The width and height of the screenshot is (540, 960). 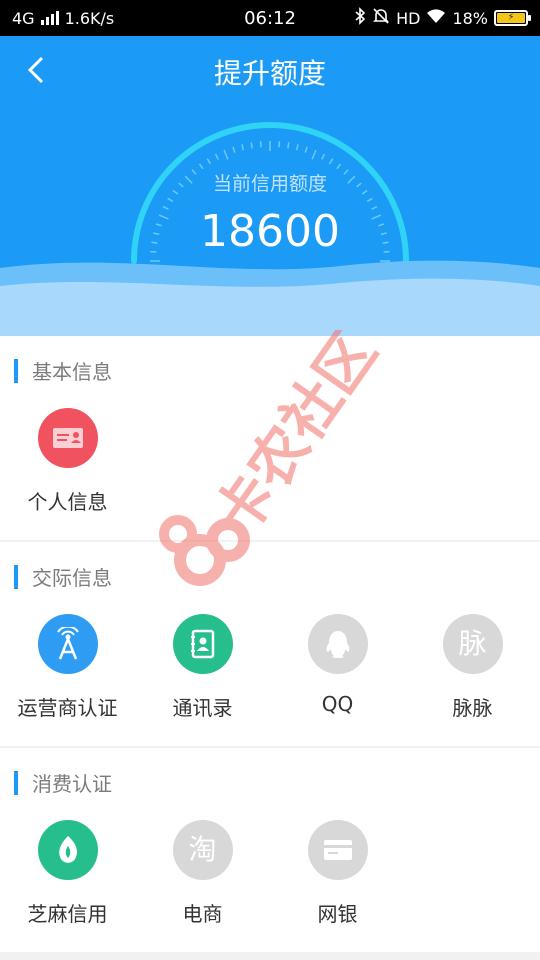 What do you see at coordinates (89, 18) in the screenshot?
I see `network-speed: 1.6K/s` at bounding box center [89, 18].